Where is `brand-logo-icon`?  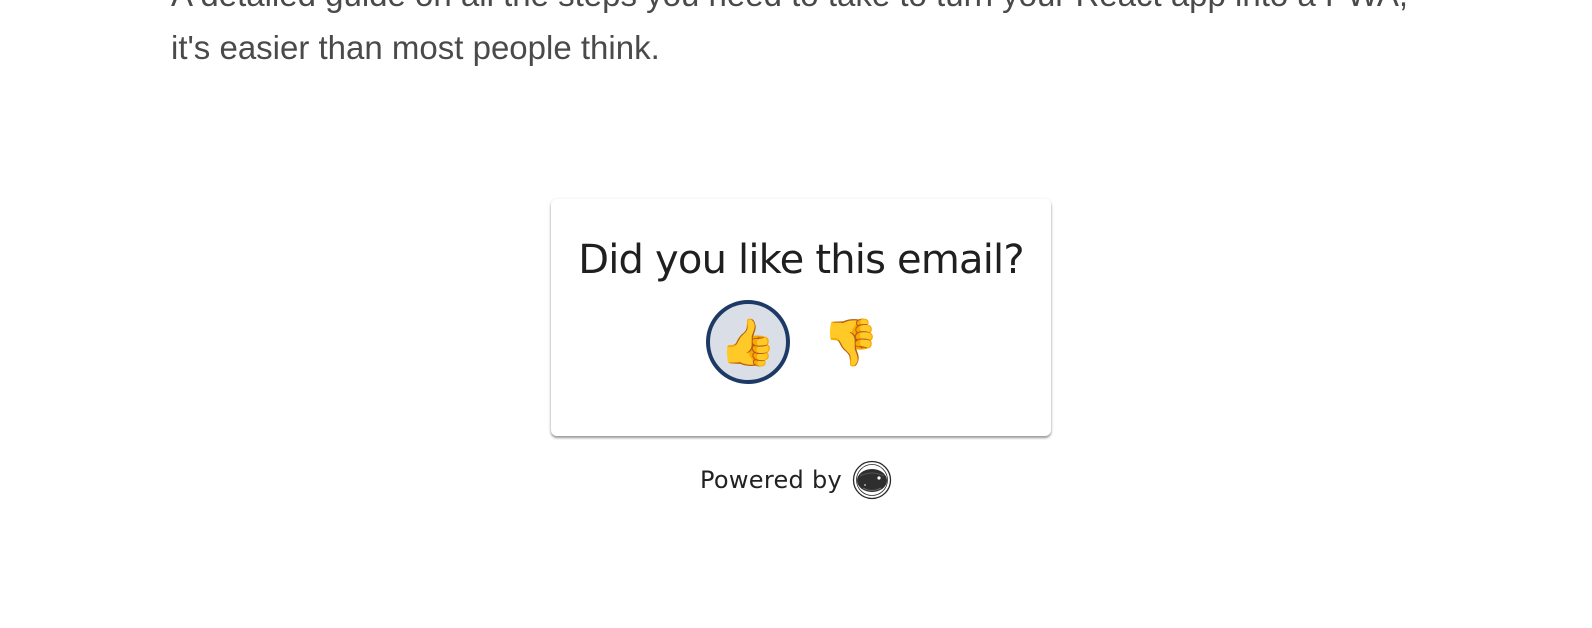 brand-logo-icon is located at coordinates (872, 480).